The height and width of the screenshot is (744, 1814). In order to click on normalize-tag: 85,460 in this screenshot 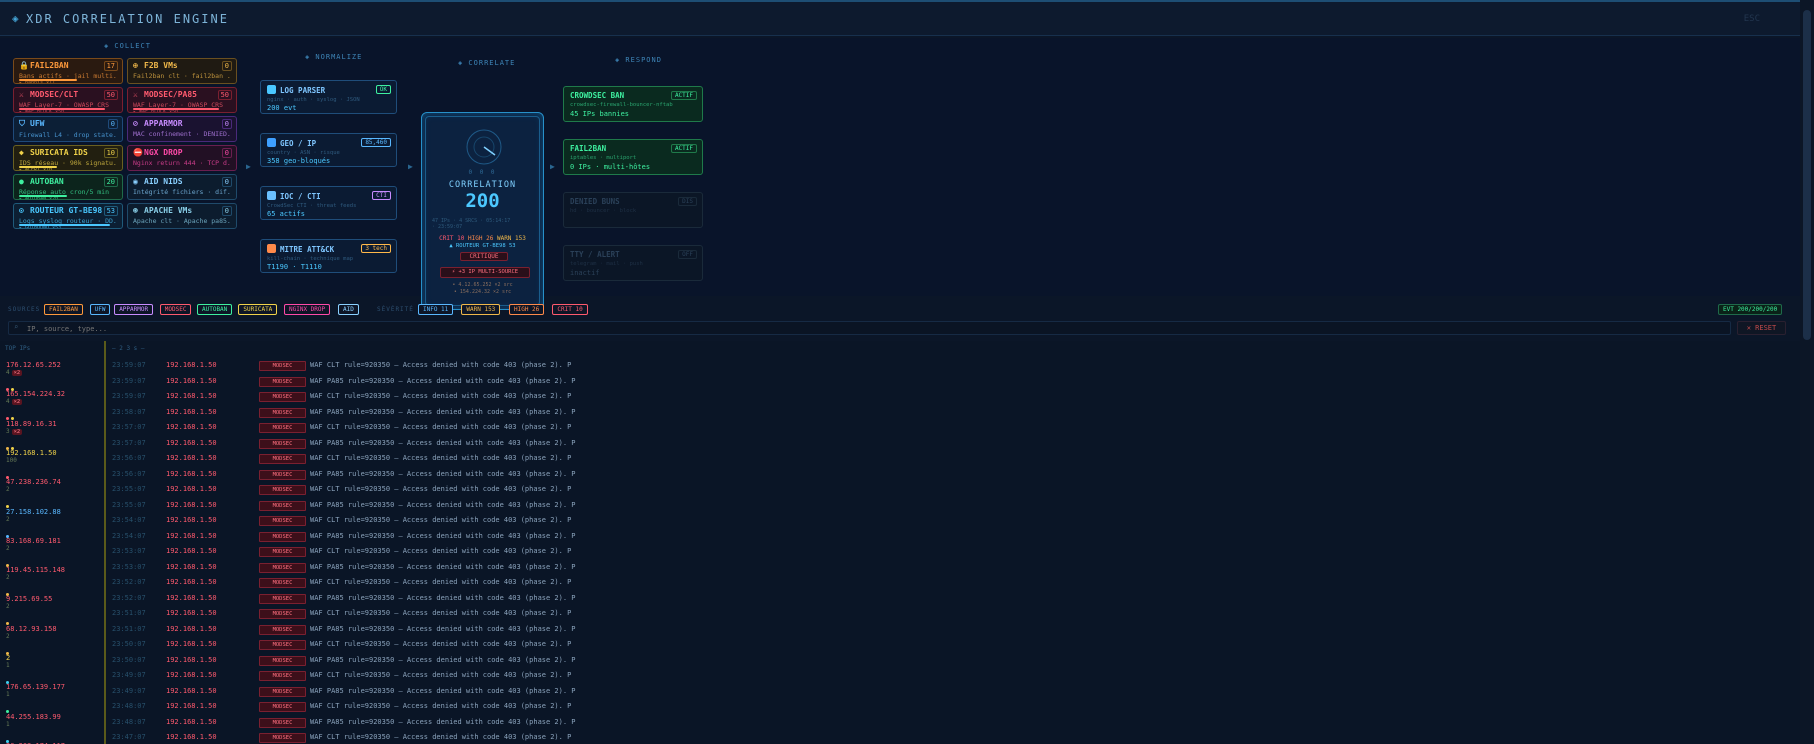, I will do `click(376, 142)`.